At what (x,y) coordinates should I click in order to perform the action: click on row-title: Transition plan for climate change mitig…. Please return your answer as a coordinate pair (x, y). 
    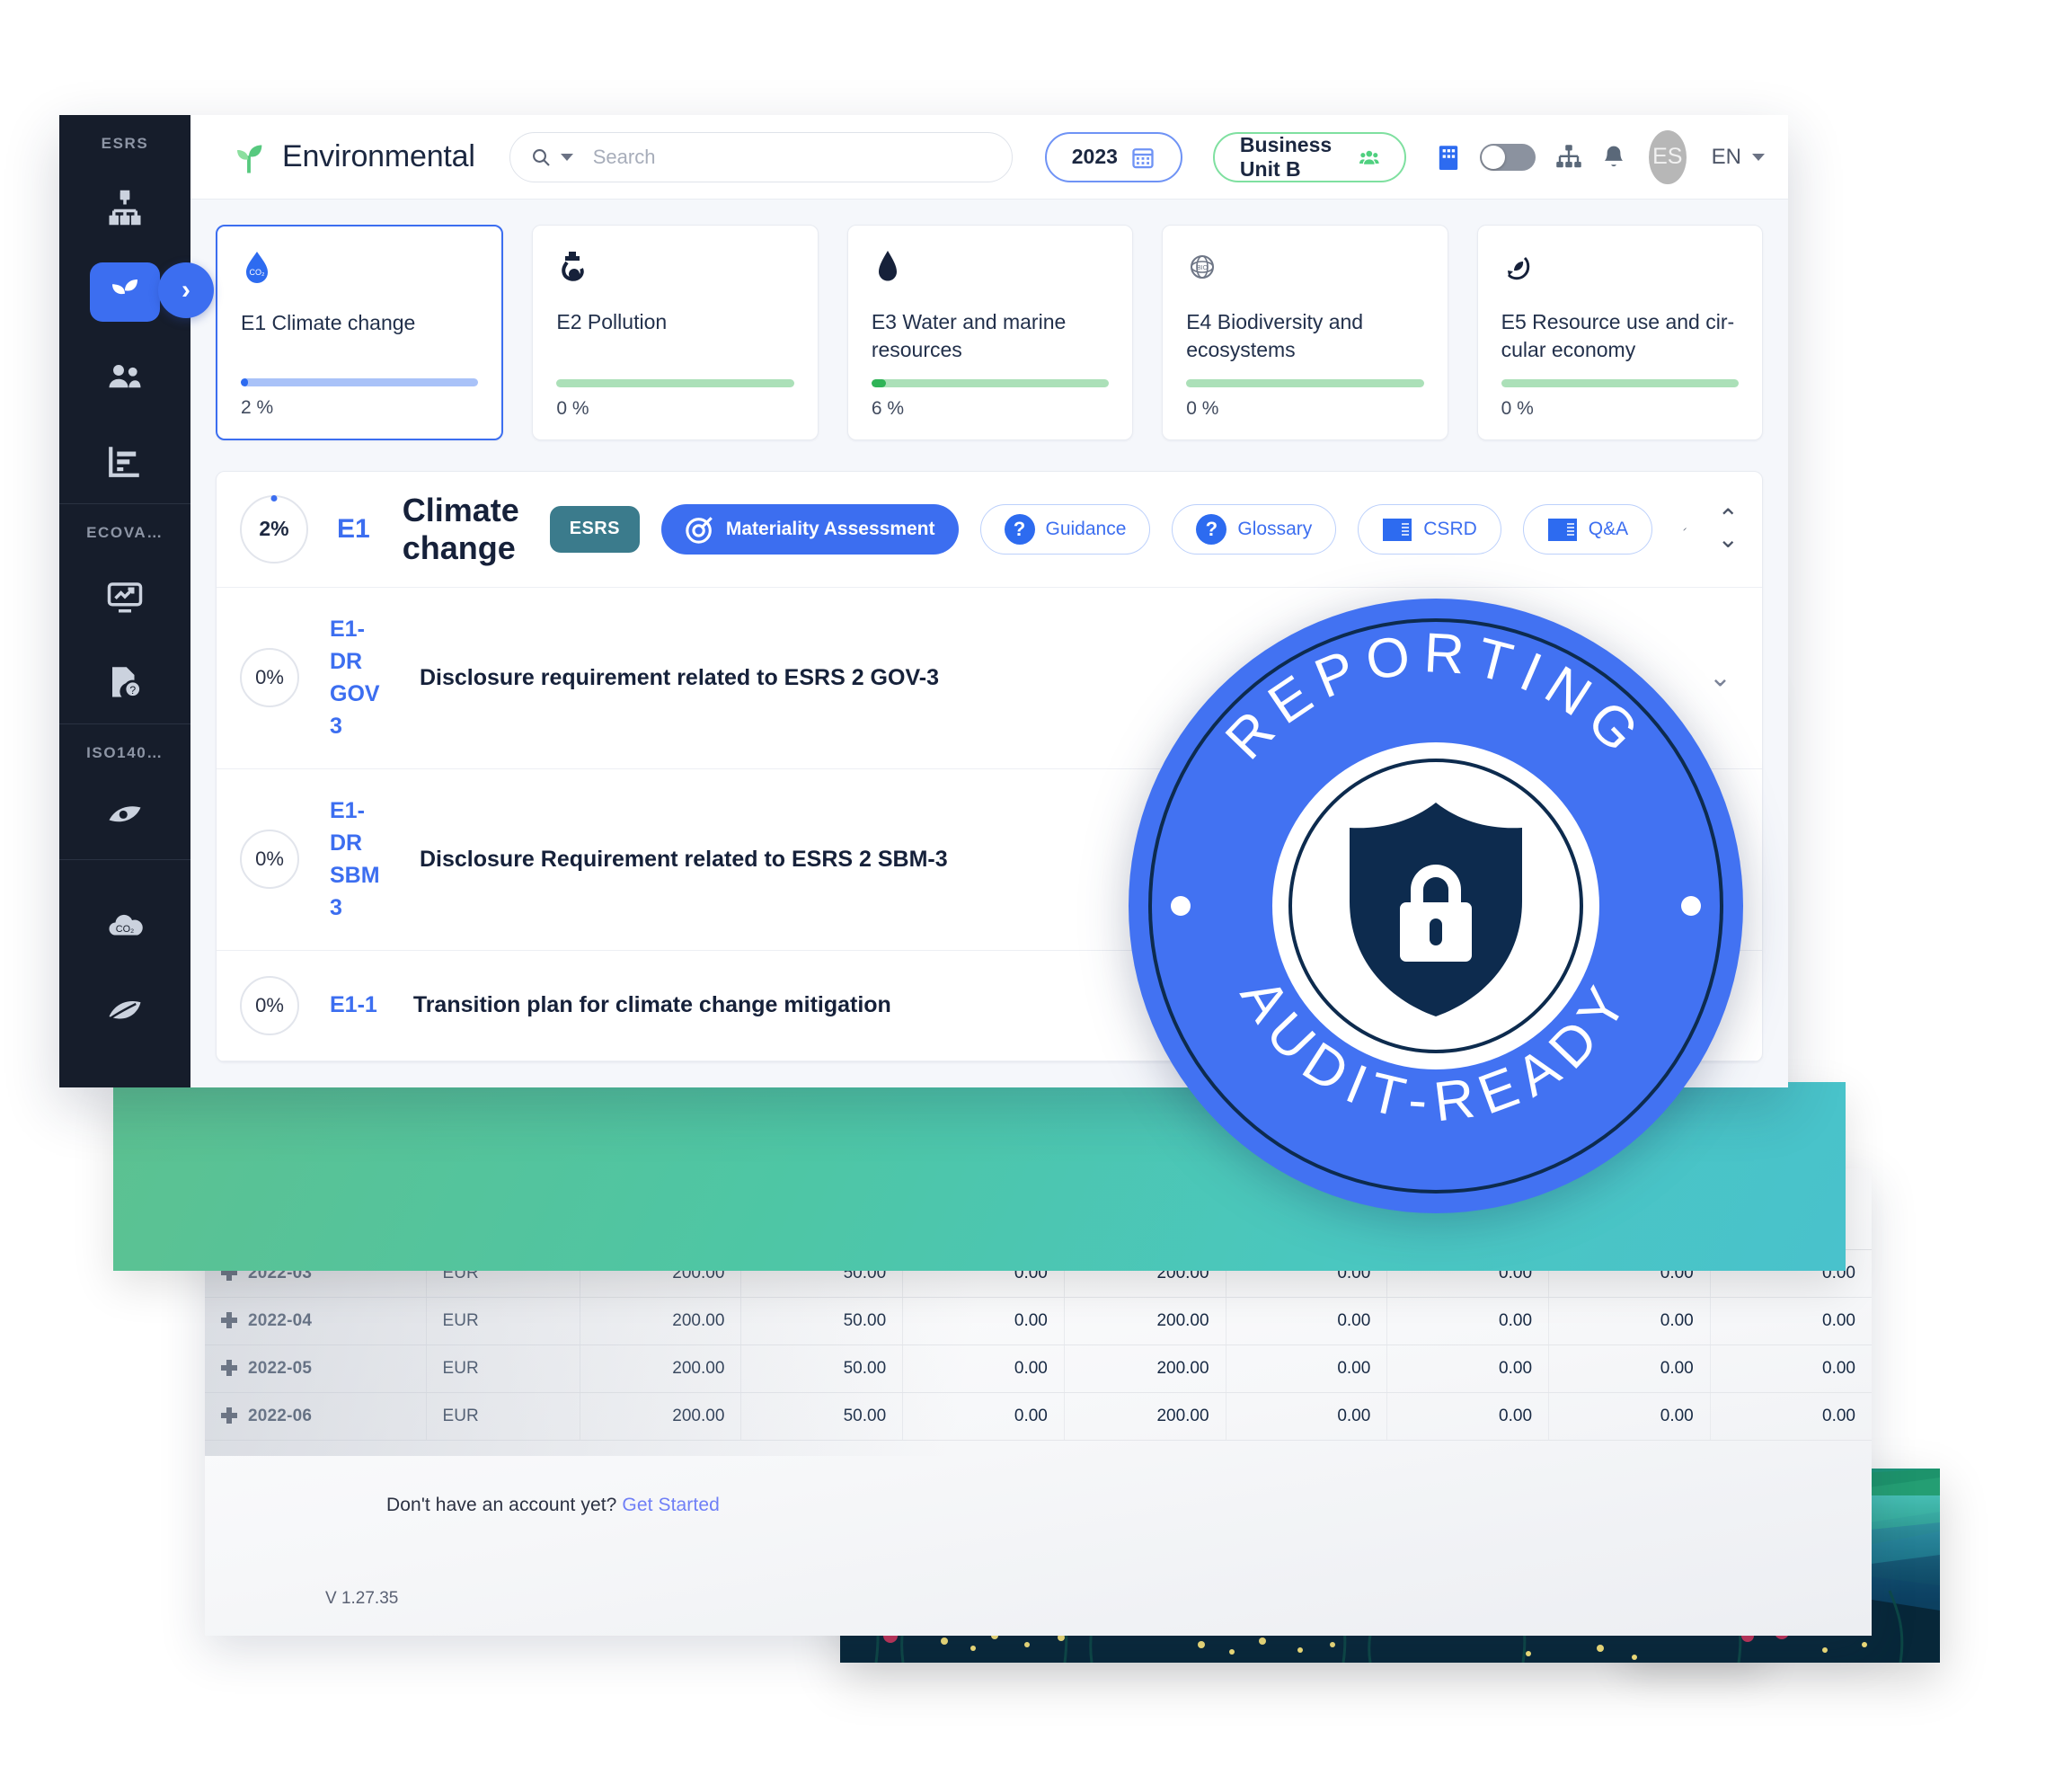
    Looking at the image, I should click on (651, 1005).